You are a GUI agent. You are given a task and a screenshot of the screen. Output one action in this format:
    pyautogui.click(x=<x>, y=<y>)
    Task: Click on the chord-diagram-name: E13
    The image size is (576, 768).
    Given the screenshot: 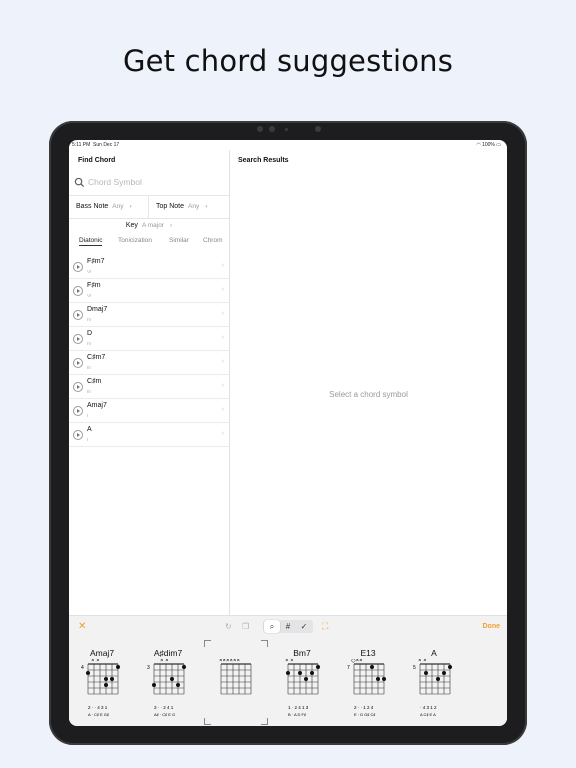 What is the action you would take?
    pyautogui.click(x=368, y=653)
    